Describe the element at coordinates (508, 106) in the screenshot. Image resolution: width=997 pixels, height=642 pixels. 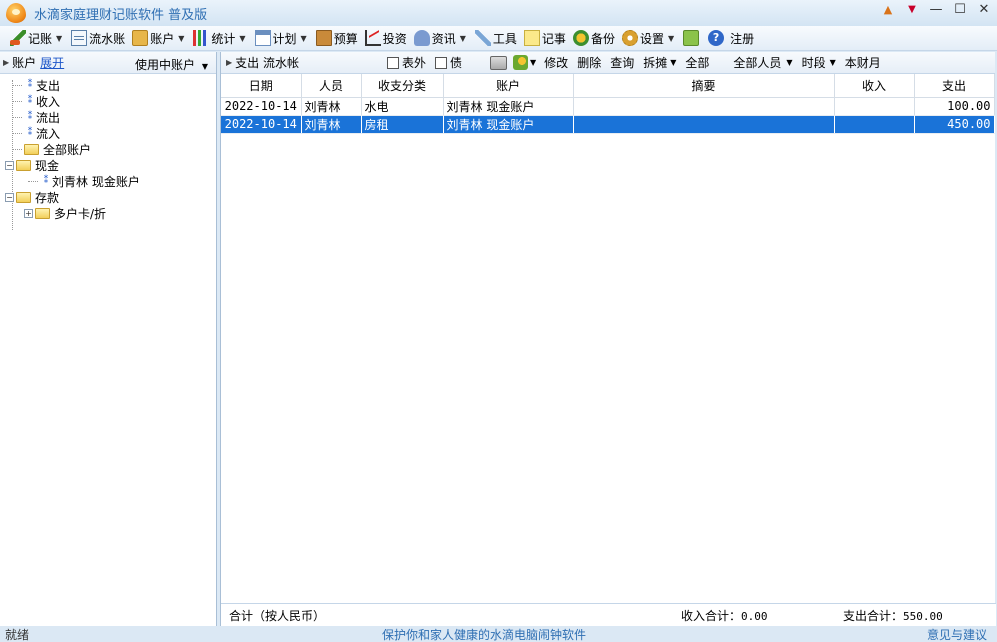
I see `cell-account: 刘青林 现金账户` at that location.